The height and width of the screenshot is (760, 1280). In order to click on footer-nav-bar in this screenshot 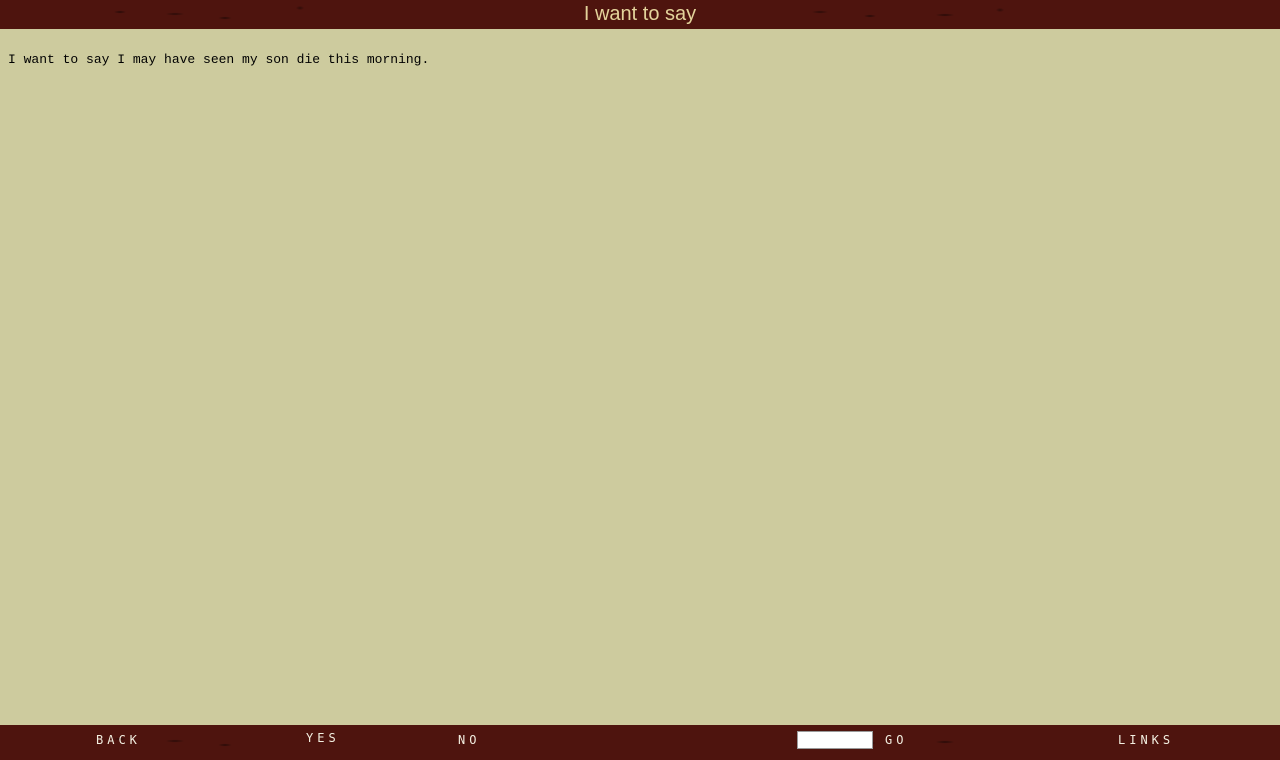, I will do `click(640, 742)`.